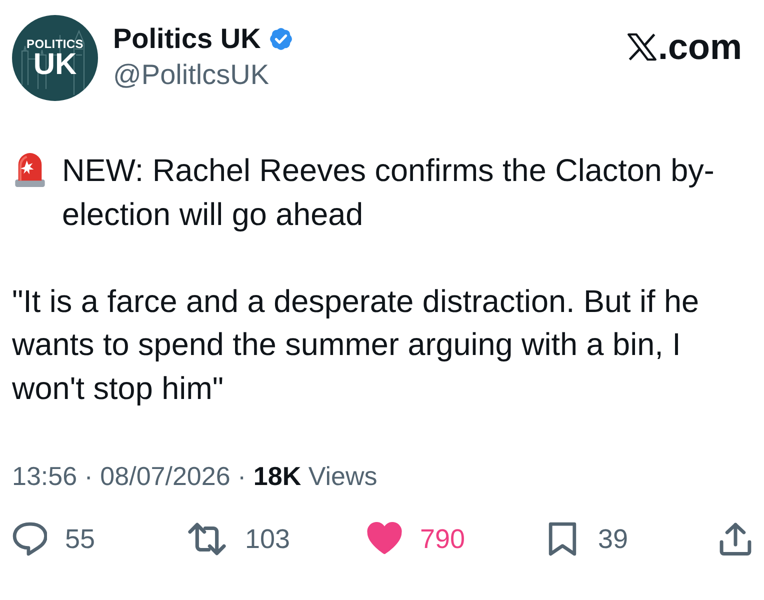 This screenshot has width=764, height=600. Describe the element at coordinates (641, 47) in the screenshot. I see `x-logo-icon` at that location.